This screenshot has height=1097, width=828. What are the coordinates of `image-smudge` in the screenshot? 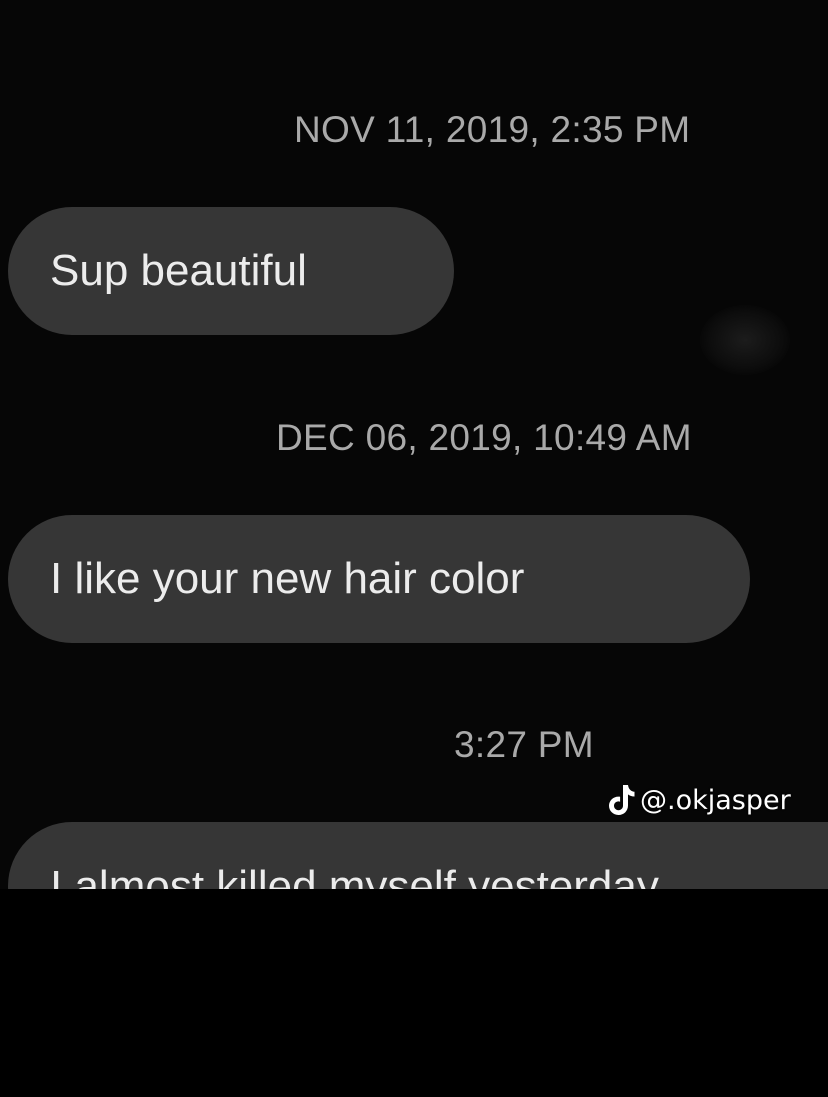 It's located at (745, 340).